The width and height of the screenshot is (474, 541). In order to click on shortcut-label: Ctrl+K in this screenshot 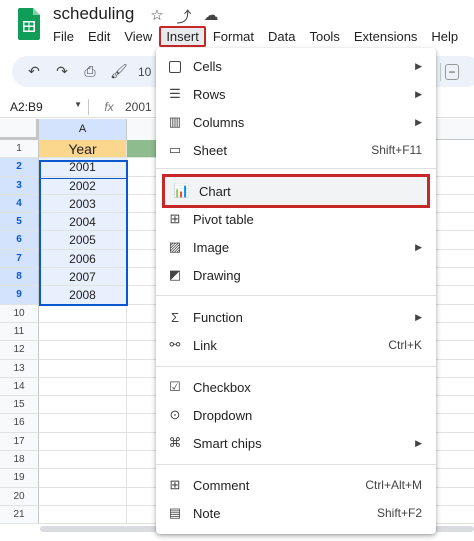, I will do `click(405, 345)`.